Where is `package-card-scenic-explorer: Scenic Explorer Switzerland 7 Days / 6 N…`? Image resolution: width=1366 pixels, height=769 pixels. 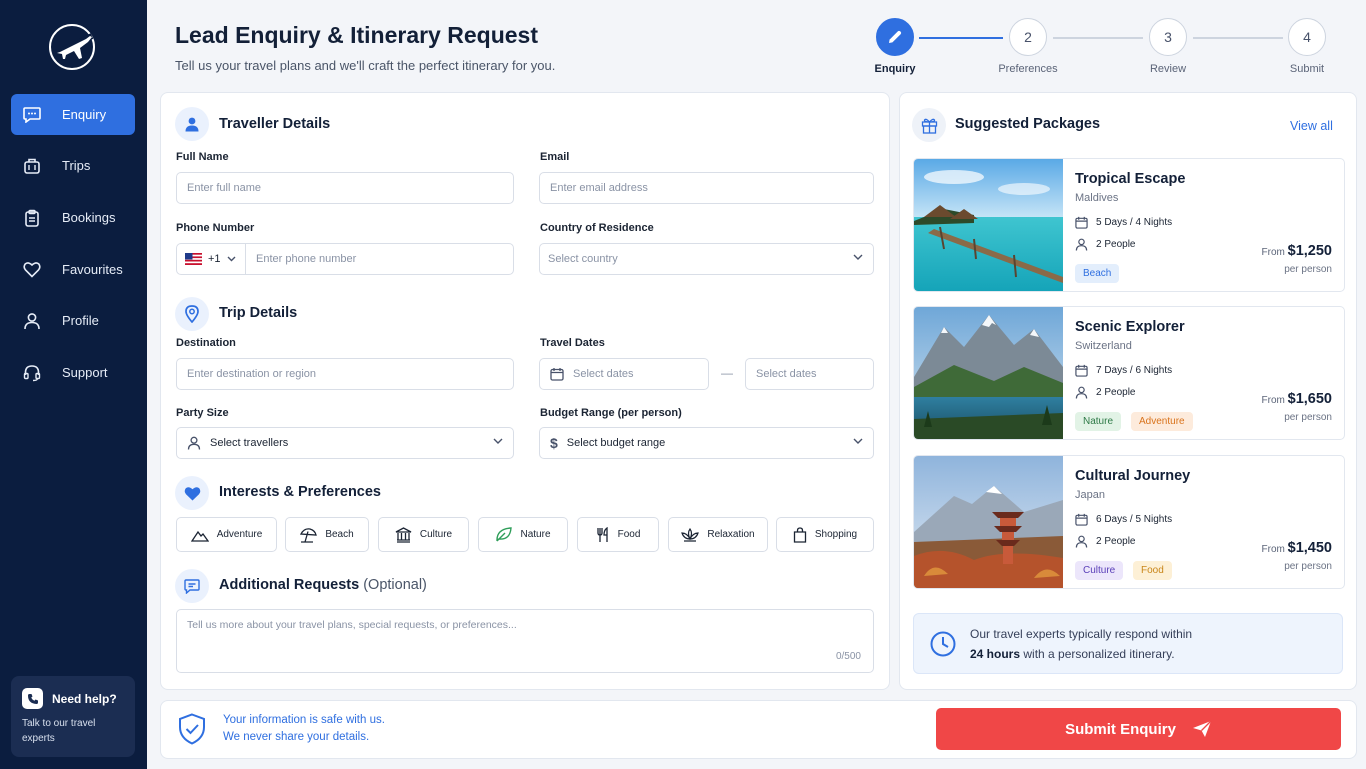 package-card-scenic-explorer: Scenic Explorer Switzerland 7 Days / 6 N… is located at coordinates (1129, 373).